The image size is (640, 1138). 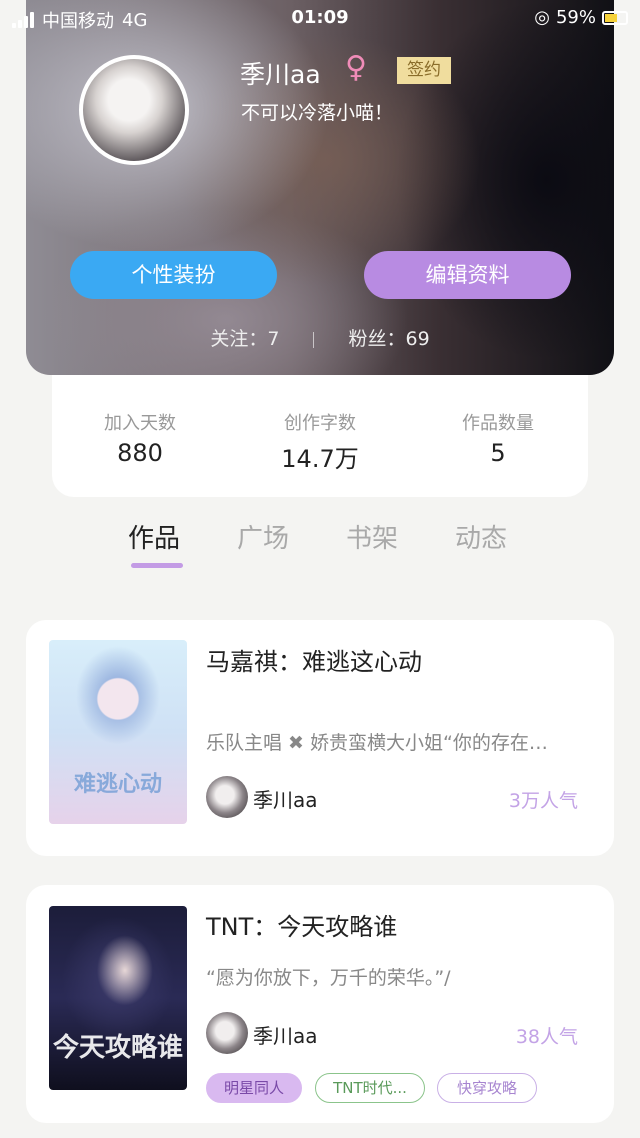 What do you see at coordinates (244, 339) in the screenshot?
I see `following-count: 关注：7` at bounding box center [244, 339].